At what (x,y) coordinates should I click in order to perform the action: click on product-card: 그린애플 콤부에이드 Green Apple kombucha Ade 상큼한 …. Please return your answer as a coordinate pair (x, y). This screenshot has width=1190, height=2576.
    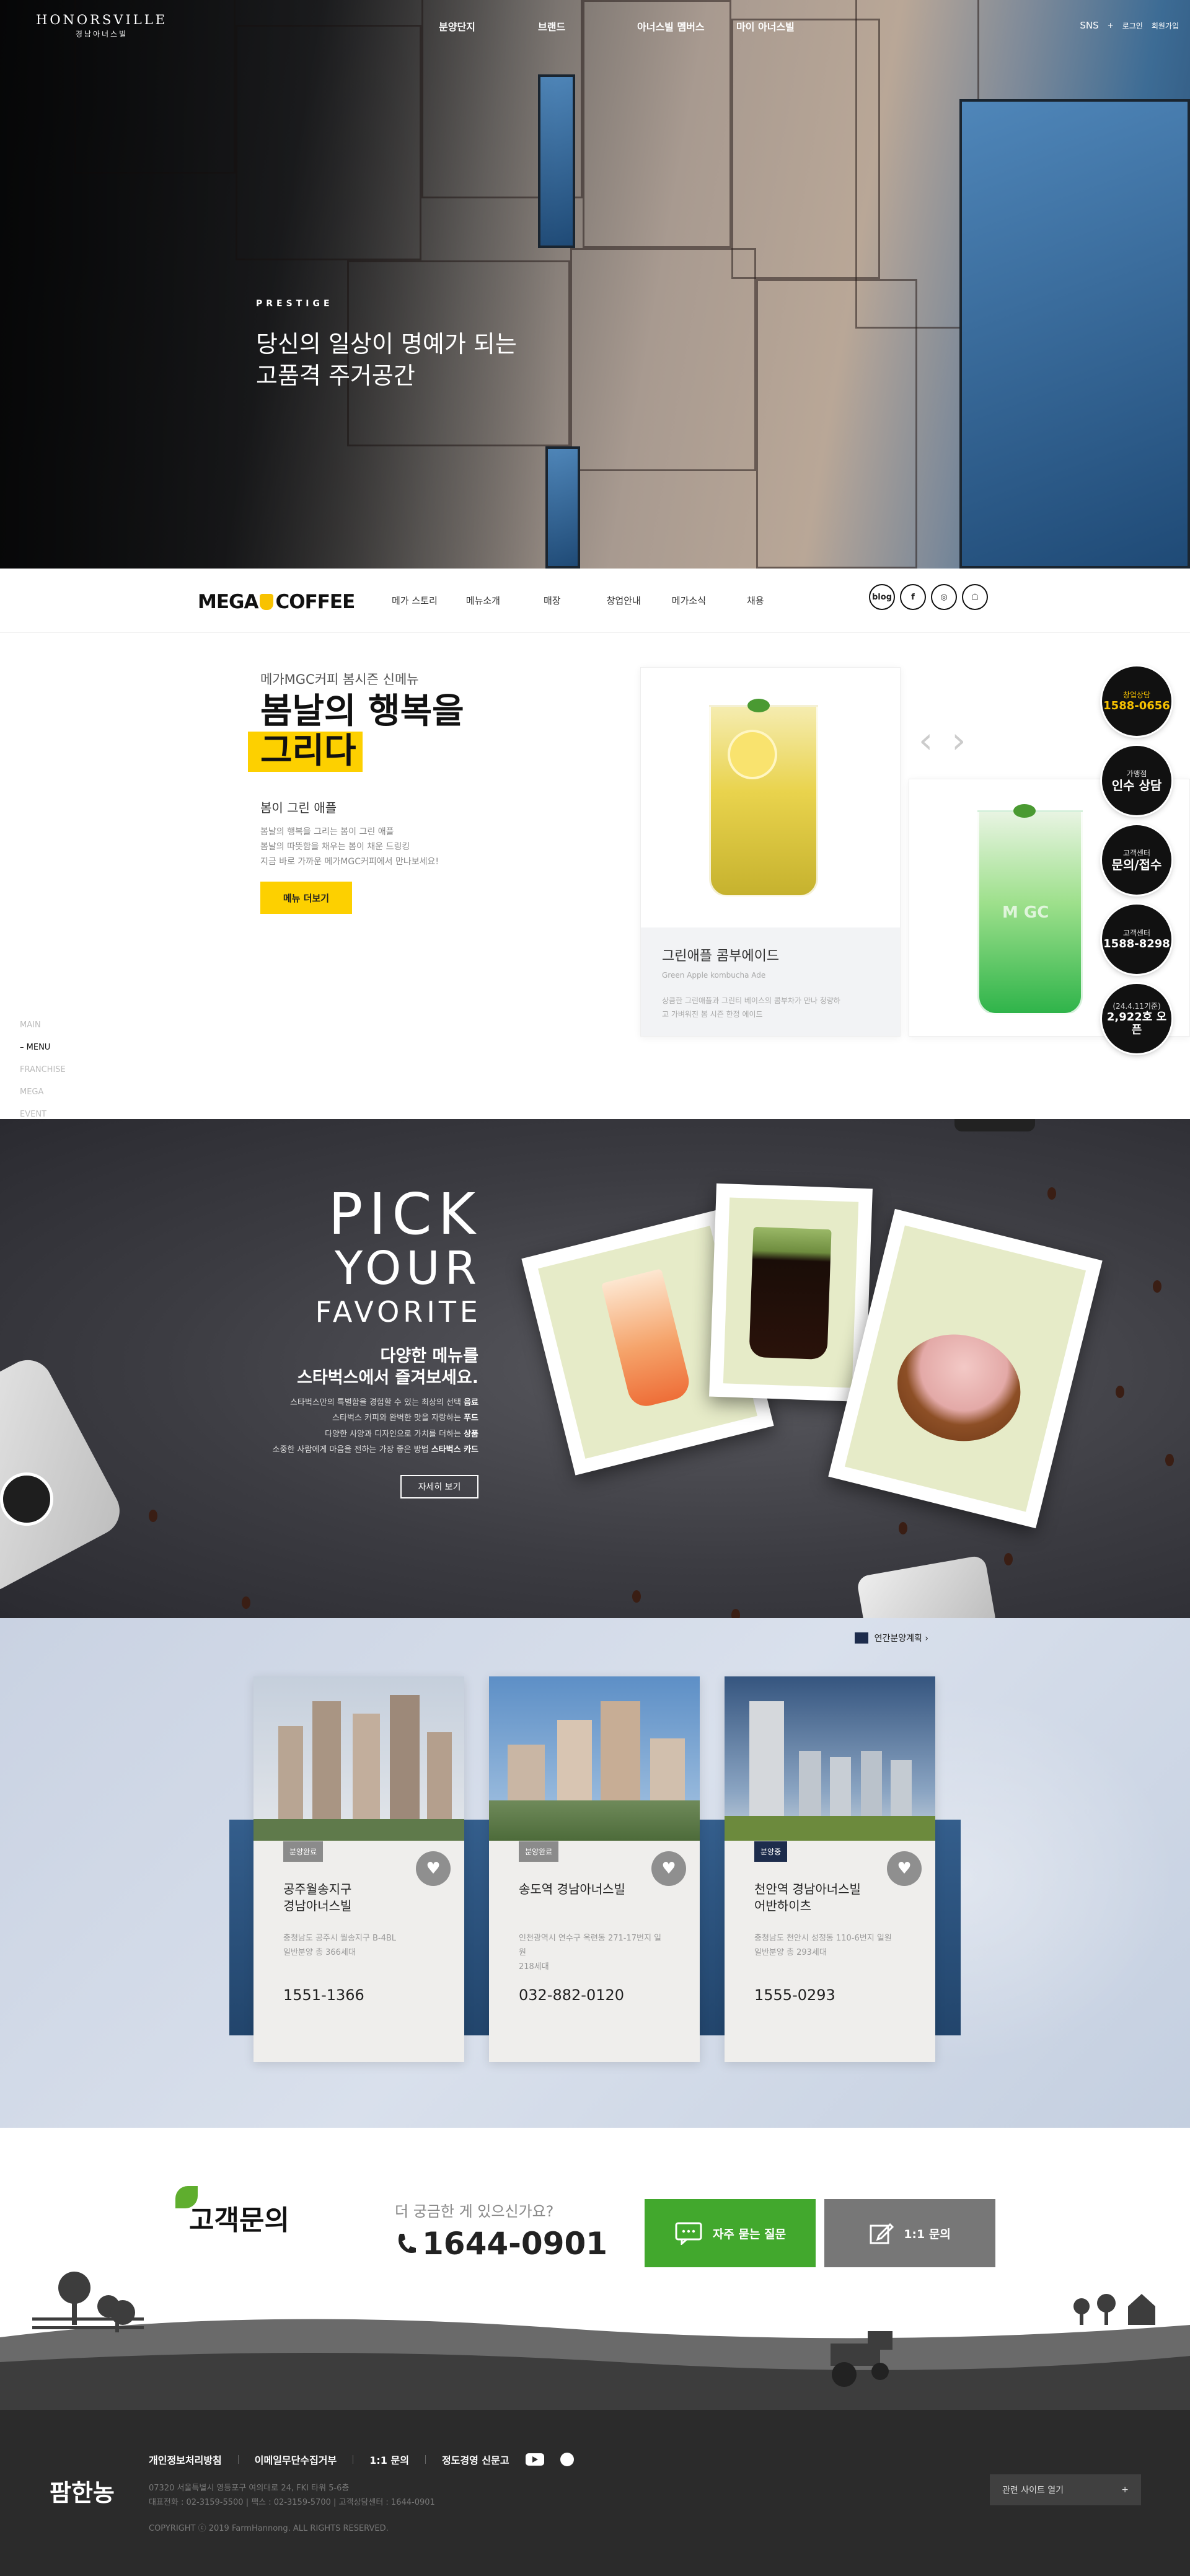
    Looking at the image, I should click on (770, 852).